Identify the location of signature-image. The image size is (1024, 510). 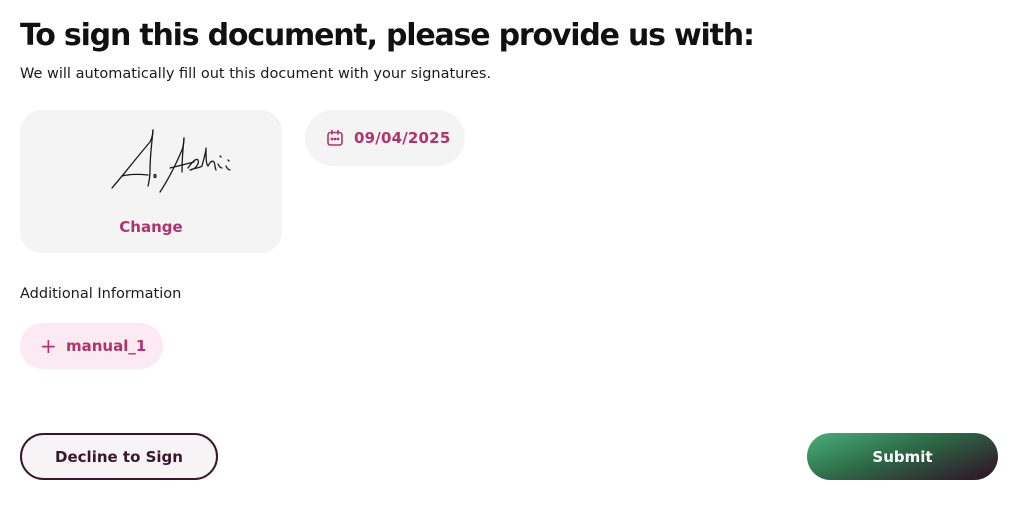
(171, 161).